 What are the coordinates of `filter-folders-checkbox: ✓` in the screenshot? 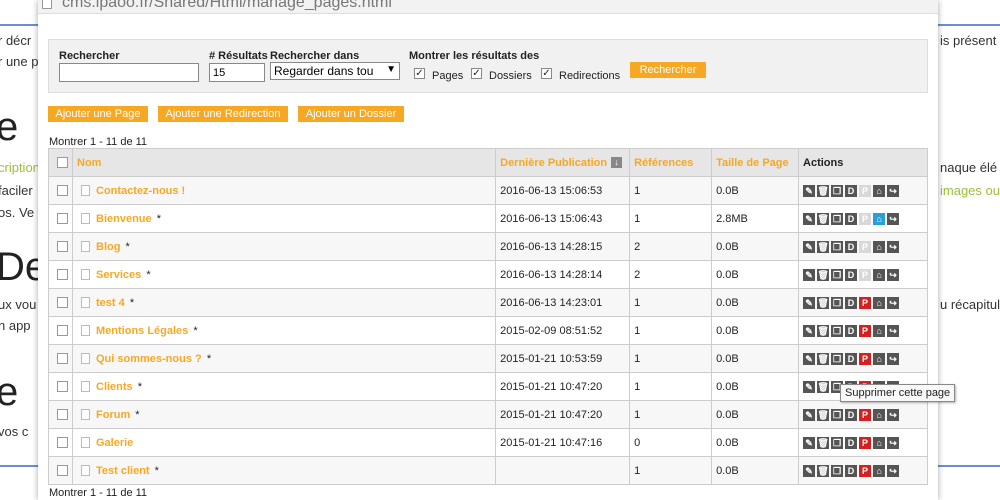 It's located at (476, 73).